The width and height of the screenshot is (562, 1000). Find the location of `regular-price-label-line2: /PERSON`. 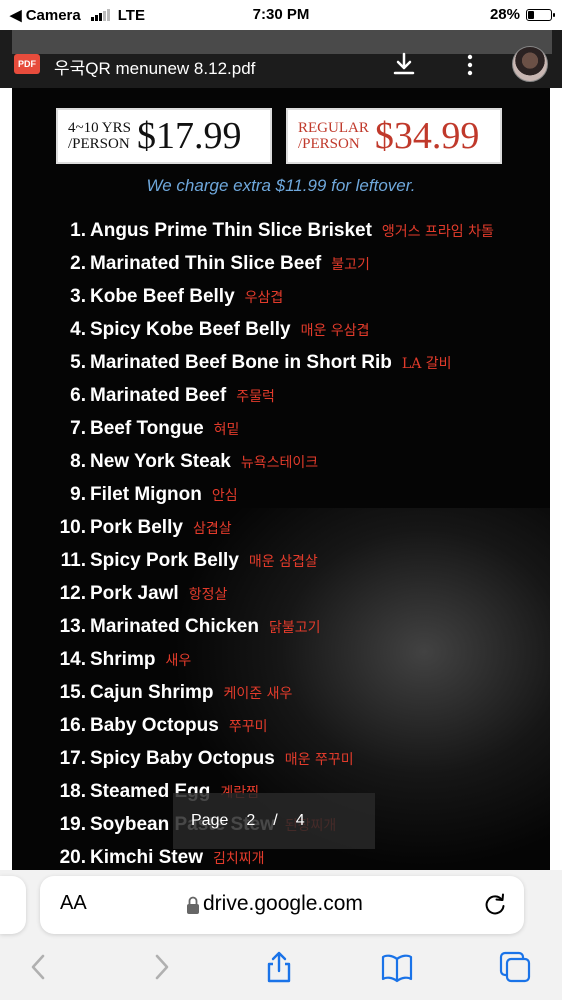

regular-price-label-line2: /PERSON is located at coordinates (329, 144).